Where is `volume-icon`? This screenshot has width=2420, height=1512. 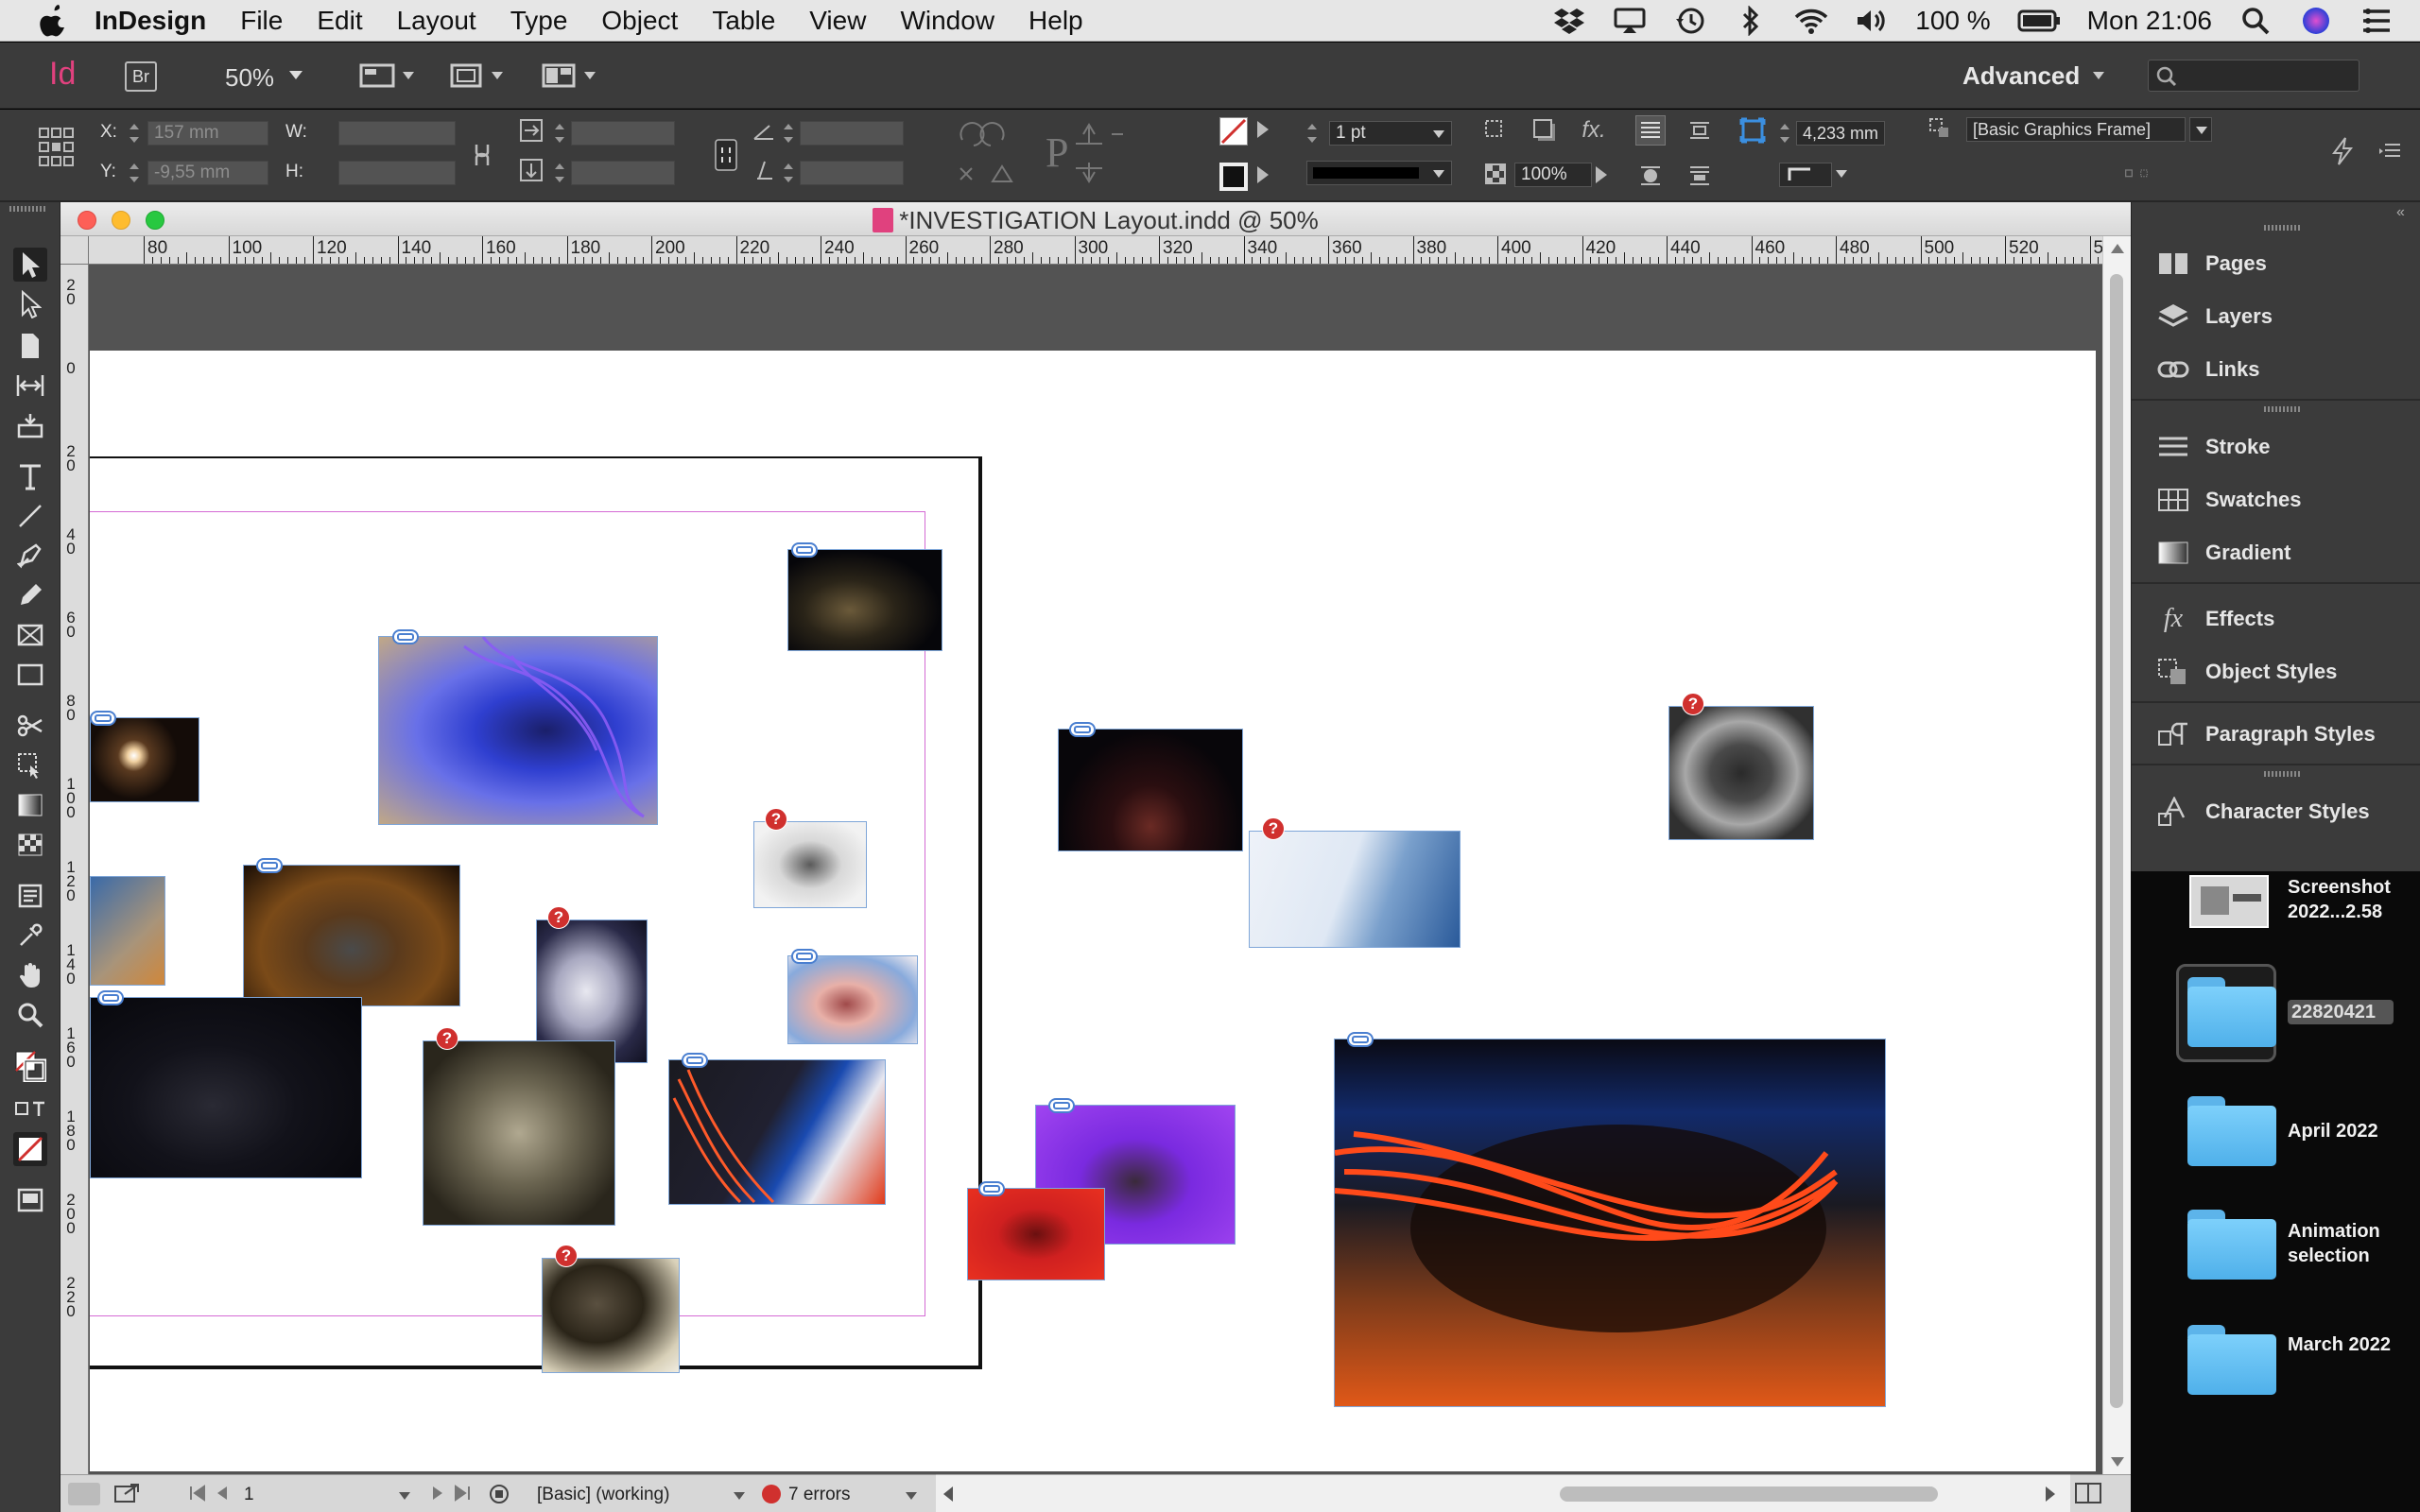 volume-icon is located at coordinates (1872, 21).